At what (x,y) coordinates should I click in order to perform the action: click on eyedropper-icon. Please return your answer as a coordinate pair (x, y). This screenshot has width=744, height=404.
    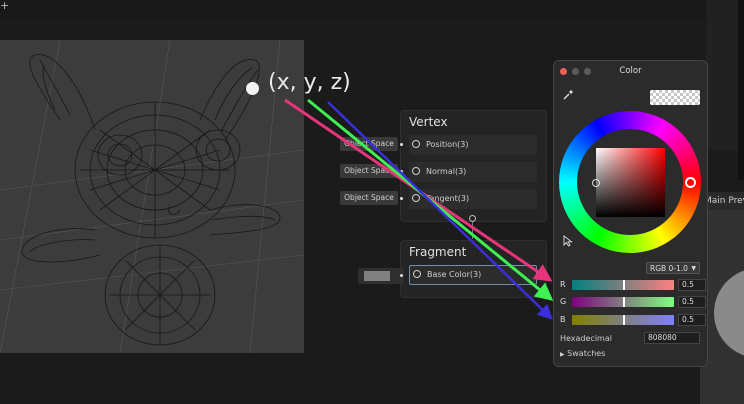
    Looking at the image, I should click on (568, 95).